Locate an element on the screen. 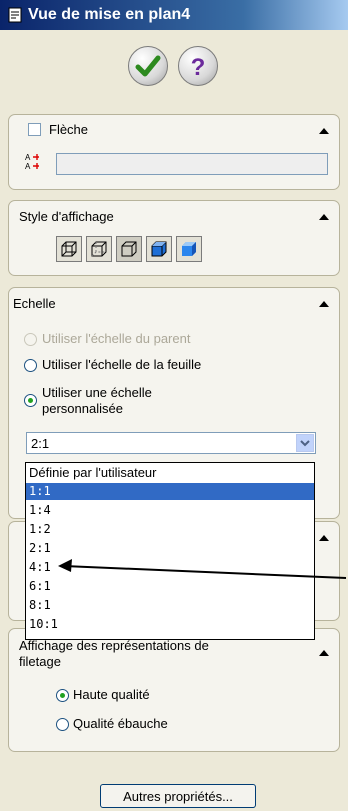  annotation-arrow is located at coordinates (202, 569).